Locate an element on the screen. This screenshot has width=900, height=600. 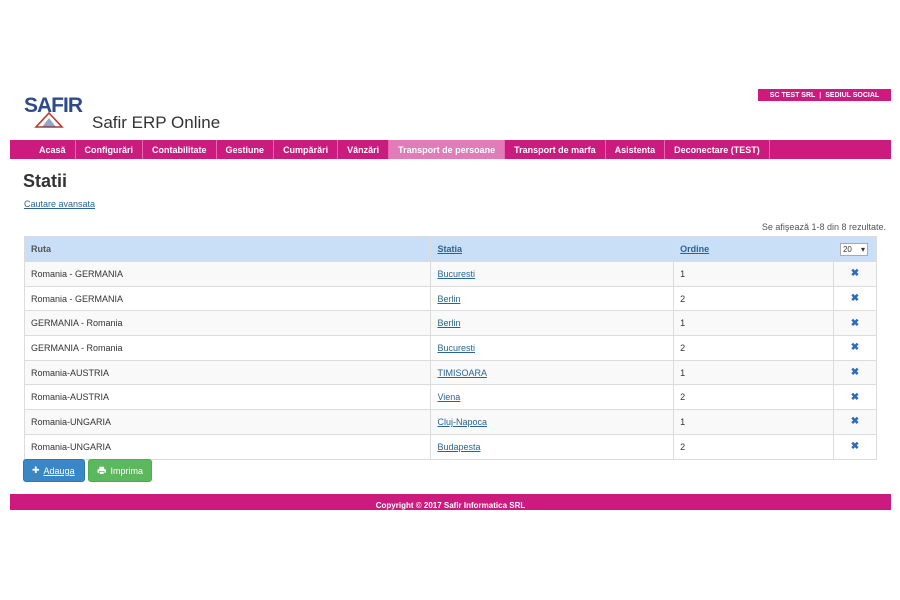
nav-item-transport-marfa: Transport de marfa is located at coordinates (555, 149).